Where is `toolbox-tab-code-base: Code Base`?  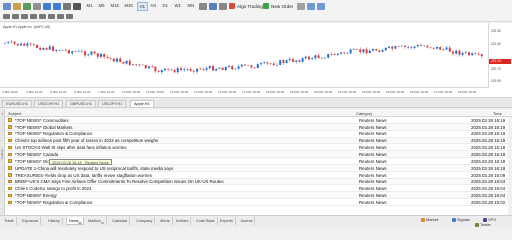
toolbox-tab-code-base: Code Base is located at coordinates (206, 221).